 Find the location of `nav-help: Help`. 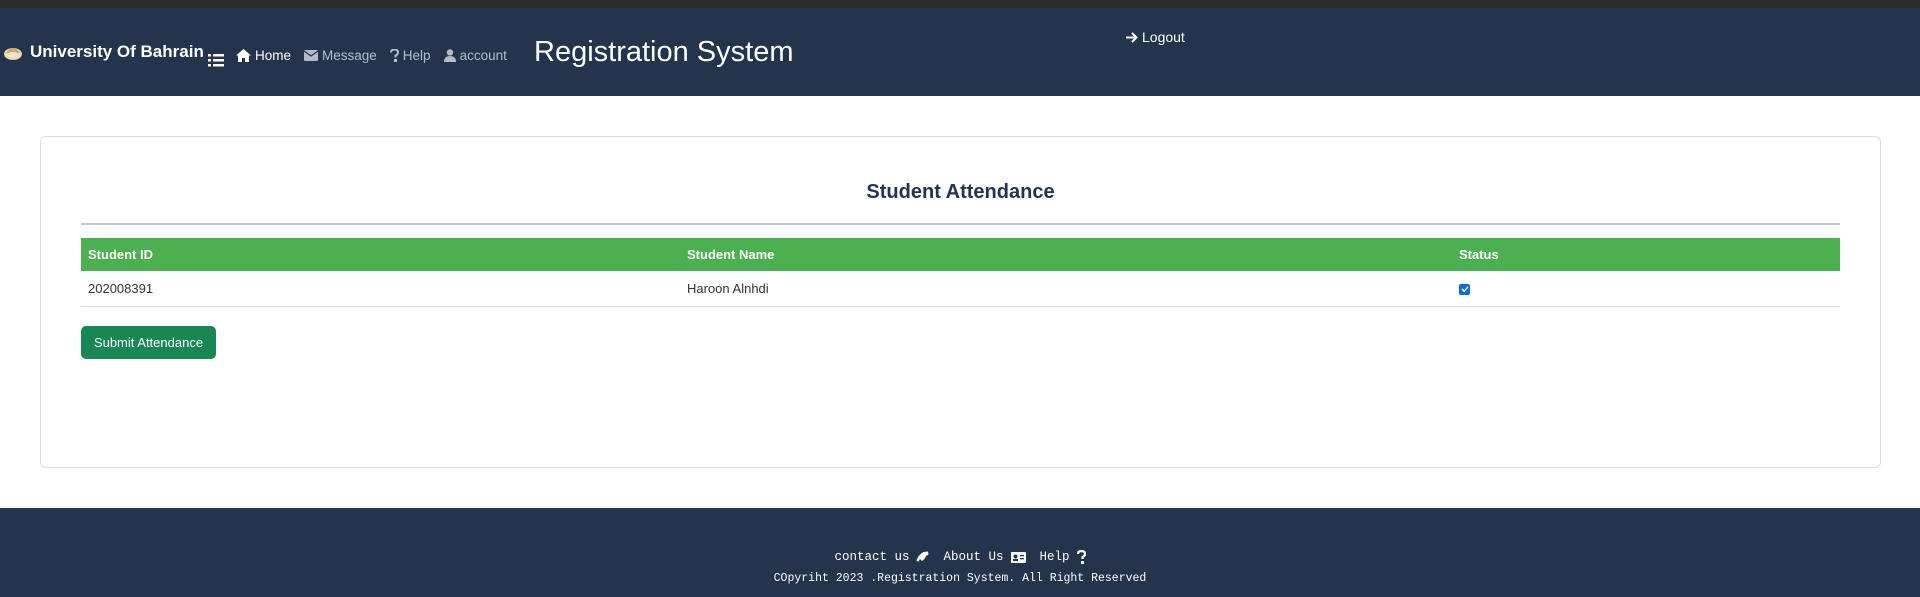

nav-help: Help is located at coordinates (410, 55).